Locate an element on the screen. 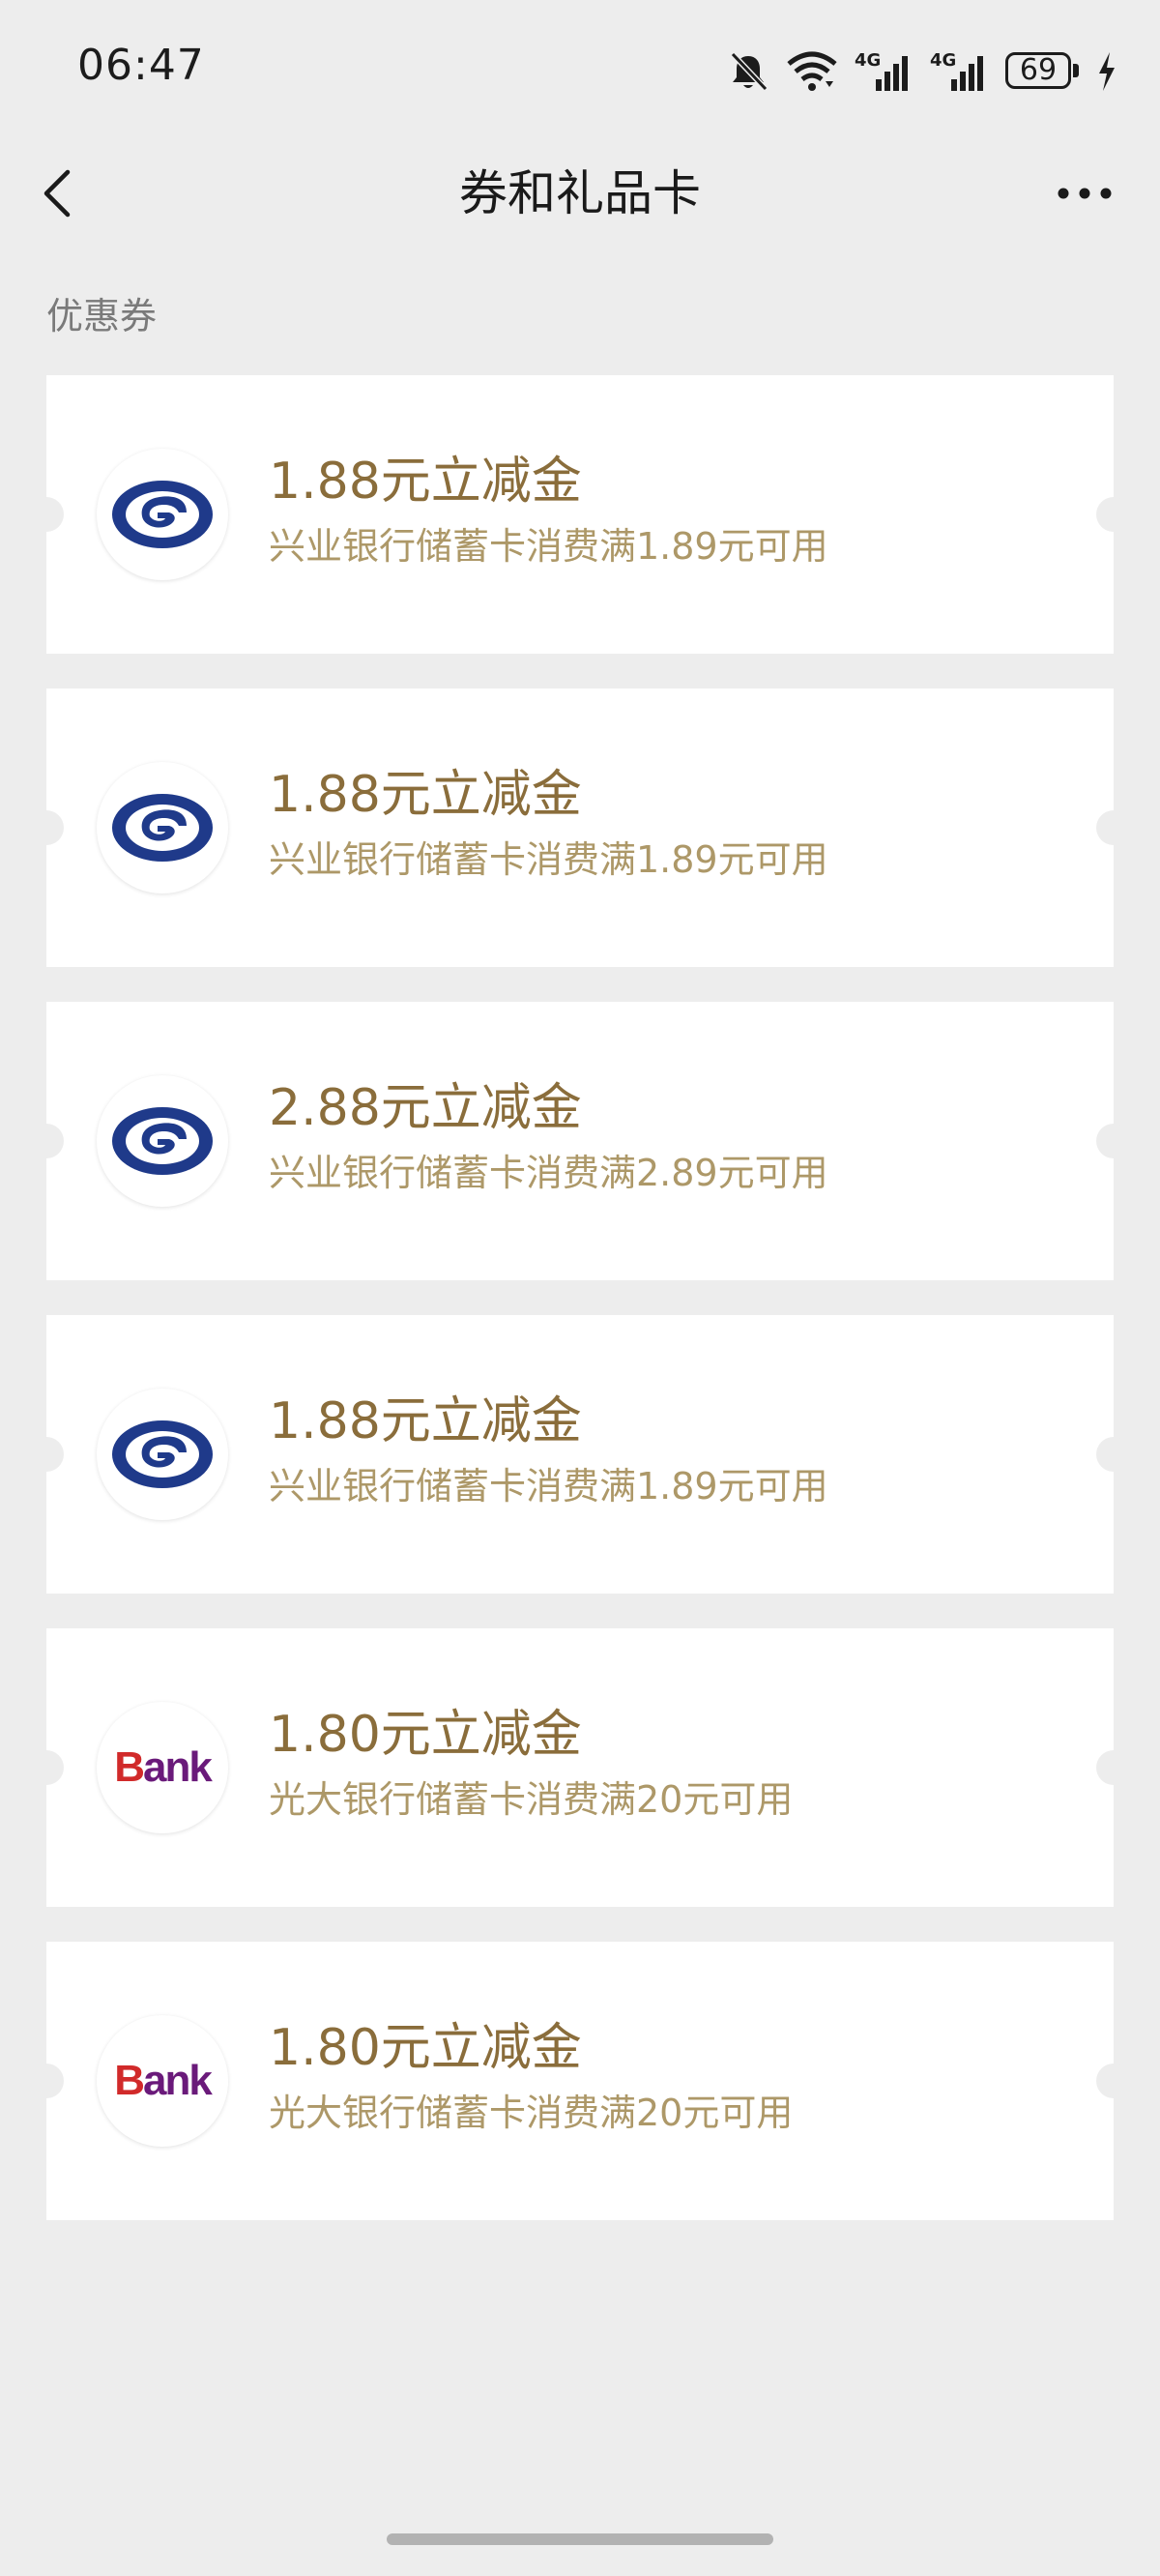 Image resolution: width=1160 pixels, height=2576 pixels. more-options-icon is located at coordinates (1086, 193).